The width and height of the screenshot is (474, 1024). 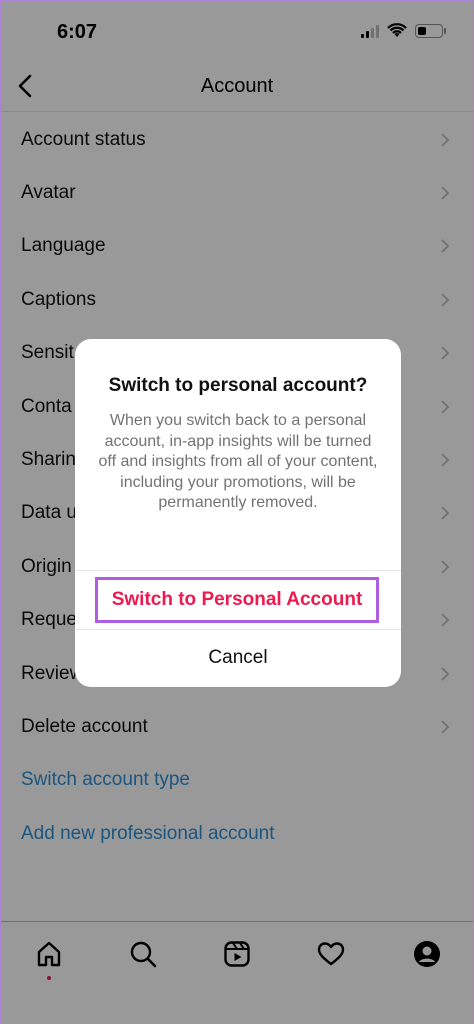 What do you see at coordinates (238, 385) in the screenshot?
I see `dialog-title: Switch to personal account?` at bounding box center [238, 385].